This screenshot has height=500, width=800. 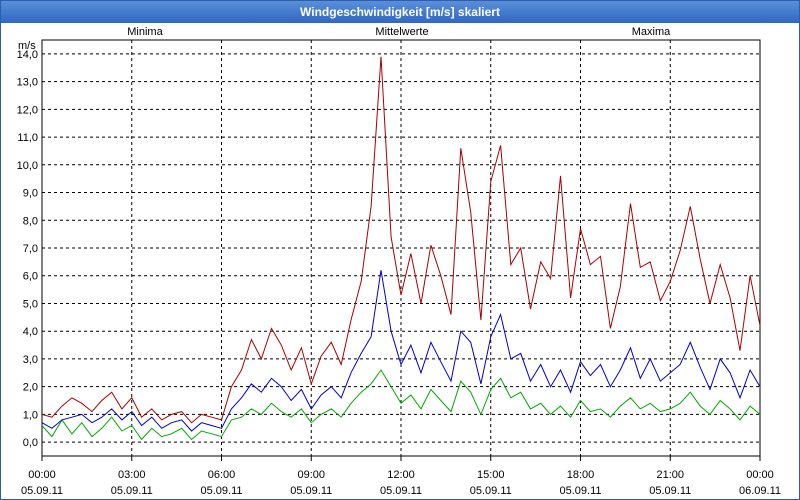 What do you see at coordinates (222, 475) in the screenshot?
I see `x-tick-time: 06:00` at bounding box center [222, 475].